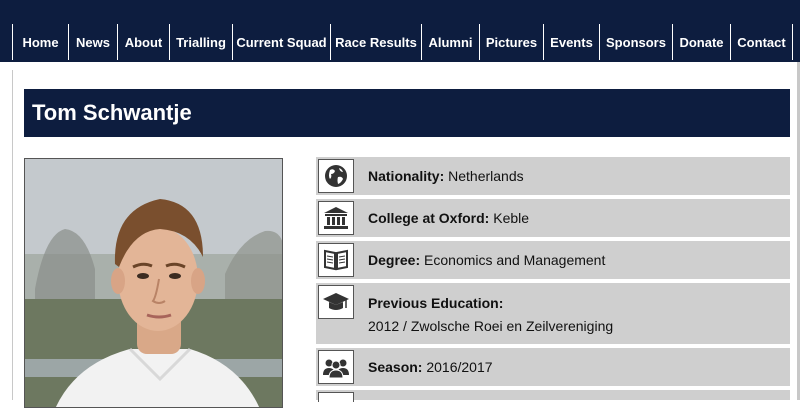 This screenshot has height=408, width=800. I want to click on nav-item-contact: Contact, so click(762, 42).